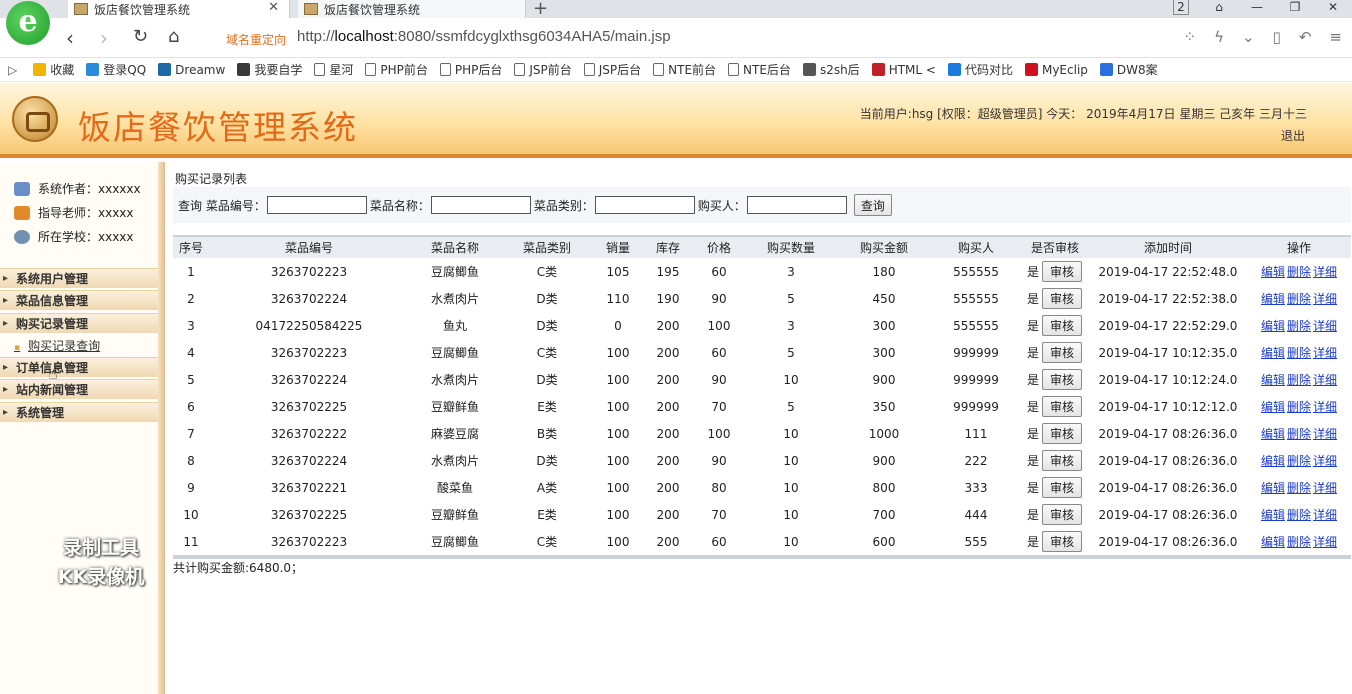 The width and height of the screenshot is (1352, 694). Describe the element at coordinates (57, 345) in the screenshot. I see `submenu-purchase-query: 购买记录查询` at that location.